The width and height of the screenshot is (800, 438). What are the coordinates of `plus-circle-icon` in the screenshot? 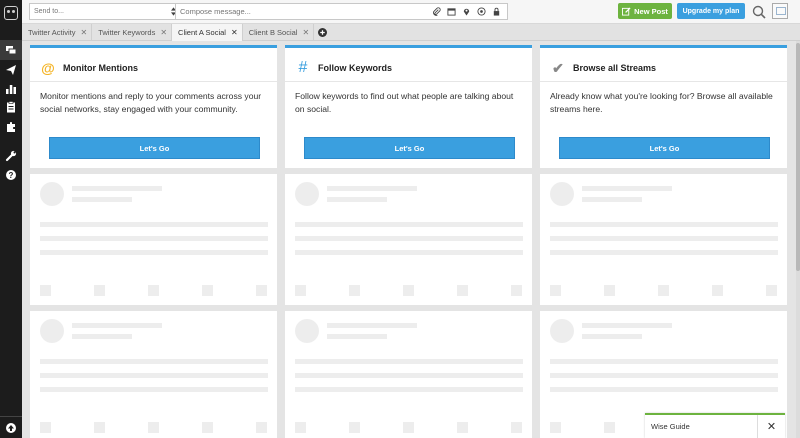 It's located at (322, 32).